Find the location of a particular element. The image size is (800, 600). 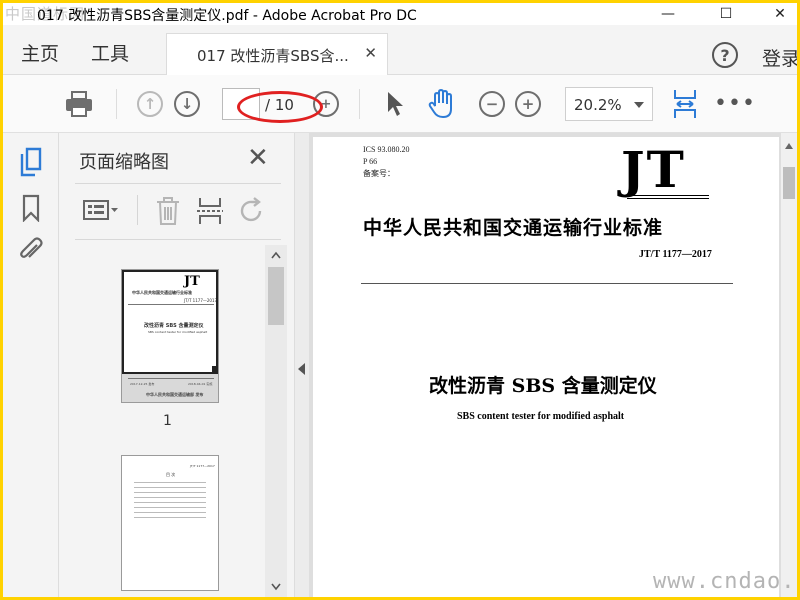

thumbnail-shade is located at coordinates (170, 388).